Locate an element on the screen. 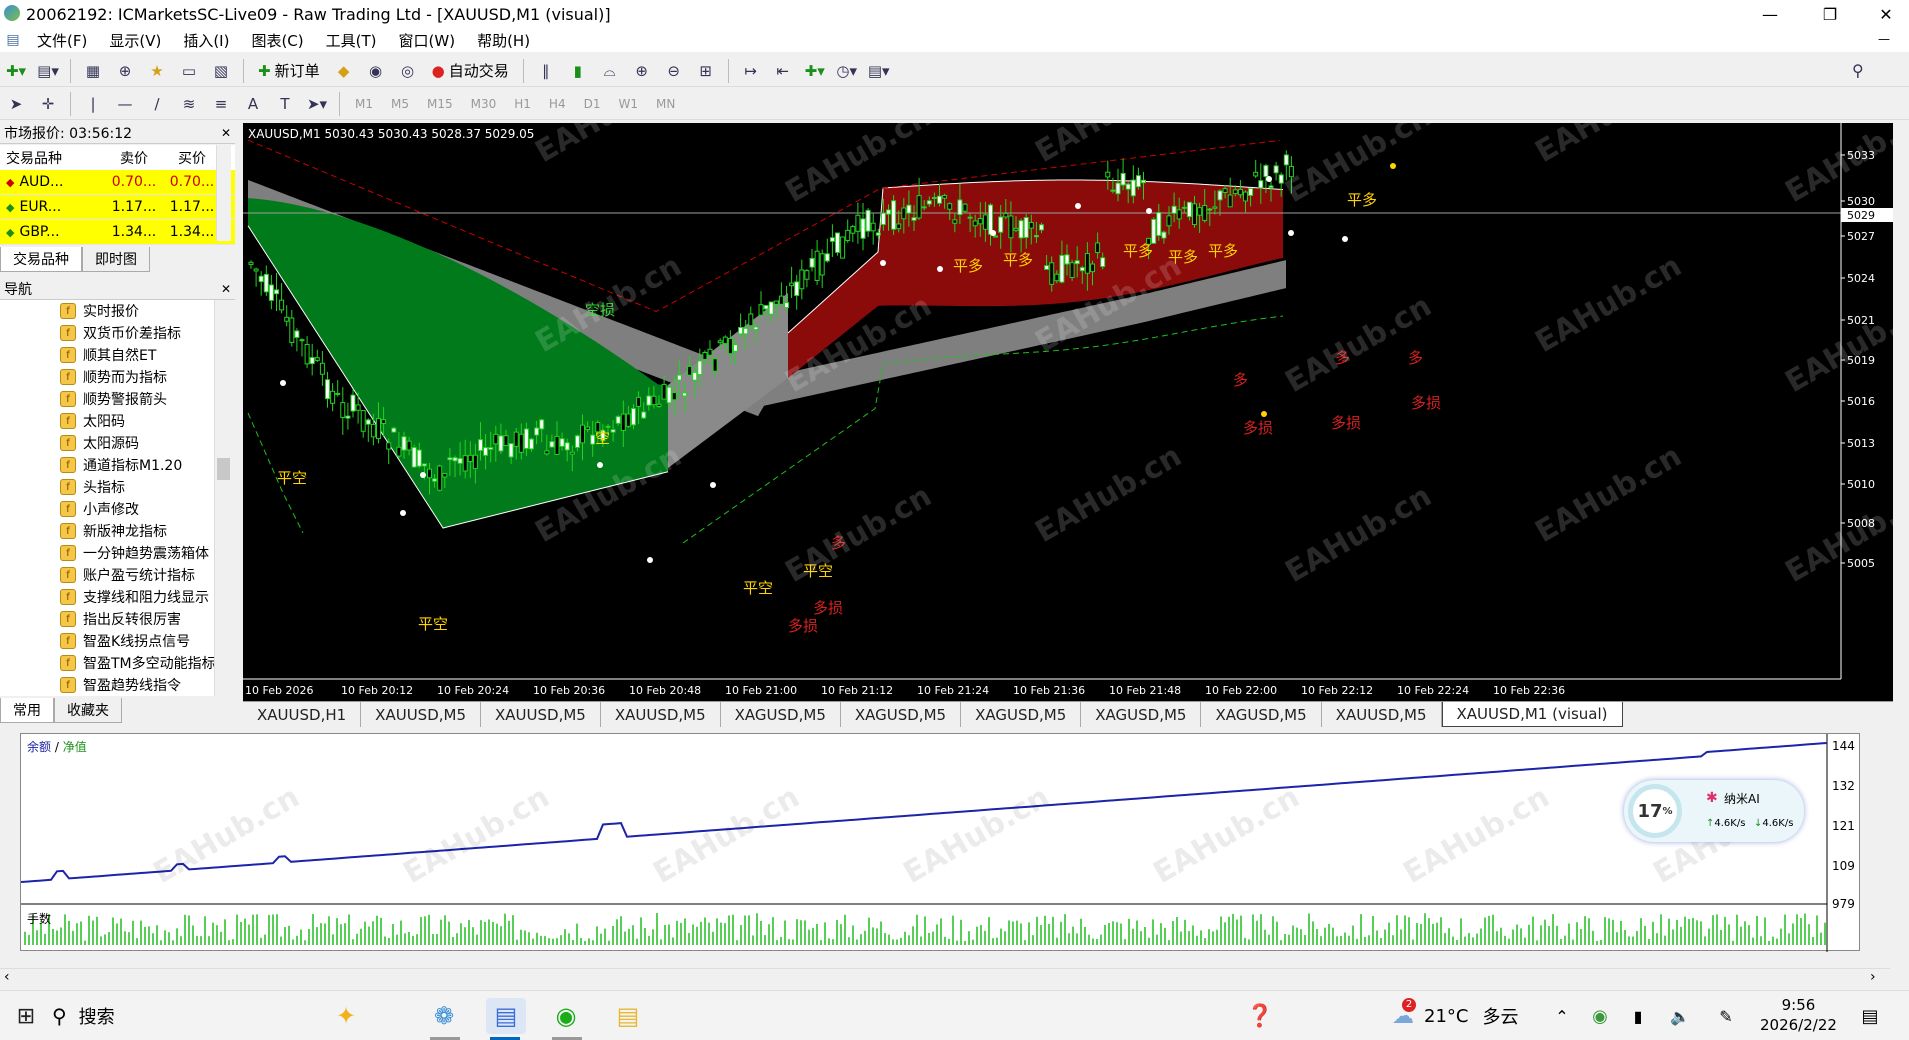 The width and height of the screenshot is (1909, 1040). minimize-button: — is located at coordinates (1770, 14).